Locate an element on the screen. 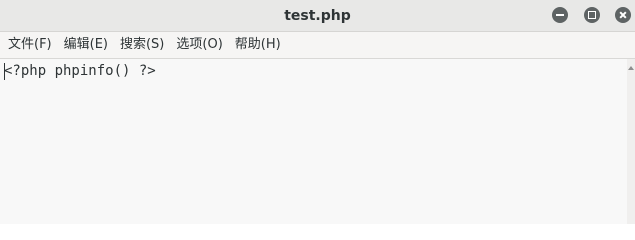 This screenshot has height=240, width=635. maximize-button is located at coordinates (592, 15).